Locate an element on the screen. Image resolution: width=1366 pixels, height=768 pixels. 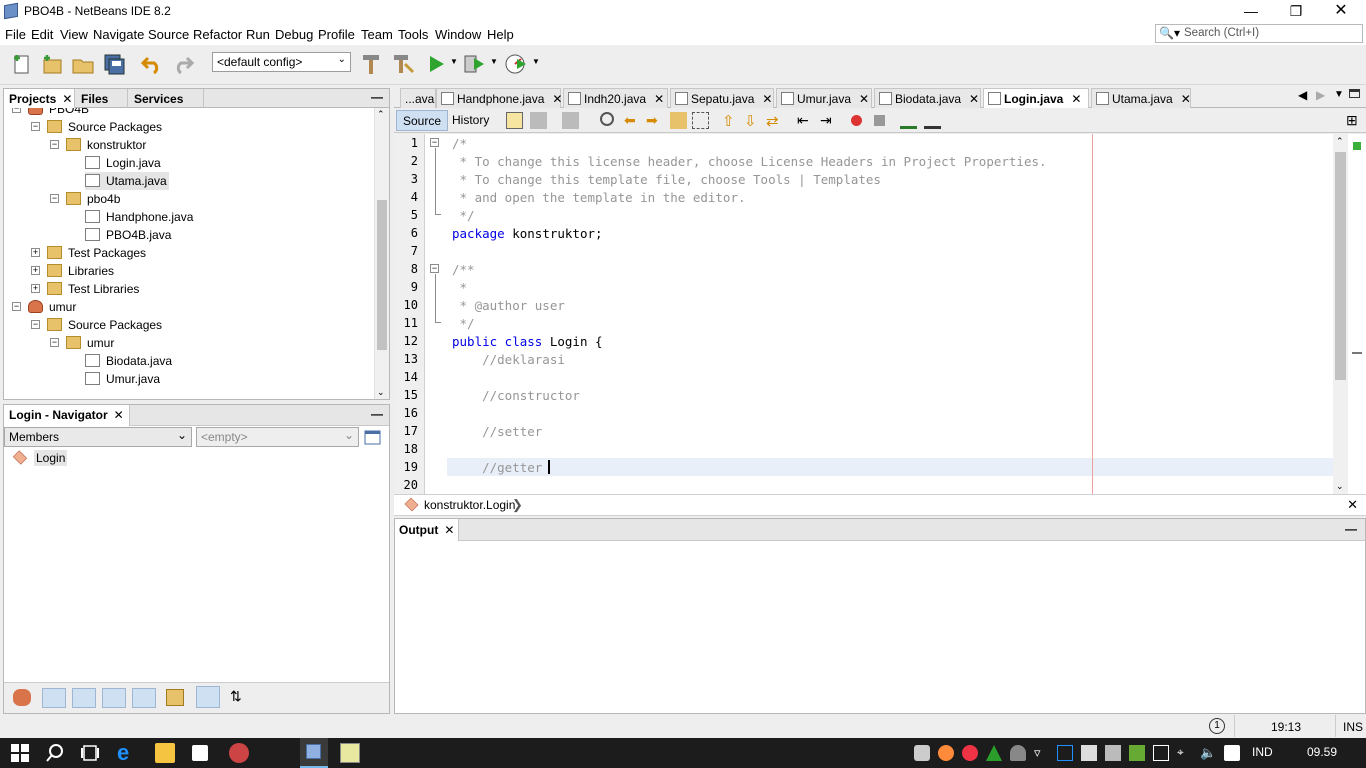
show-static-icon is located at coordinates (84, 698).